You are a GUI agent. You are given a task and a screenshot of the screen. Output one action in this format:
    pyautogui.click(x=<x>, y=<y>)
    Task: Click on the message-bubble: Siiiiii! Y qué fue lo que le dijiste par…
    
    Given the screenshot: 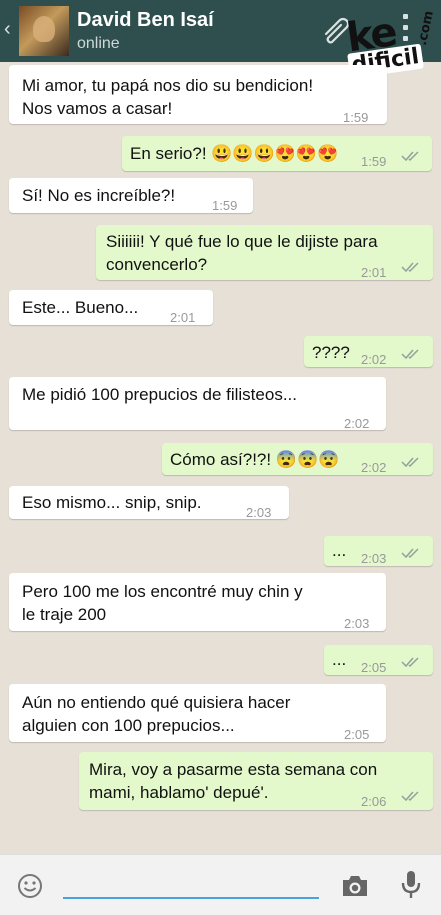 What is the action you would take?
    pyautogui.click(x=264, y=252)
    